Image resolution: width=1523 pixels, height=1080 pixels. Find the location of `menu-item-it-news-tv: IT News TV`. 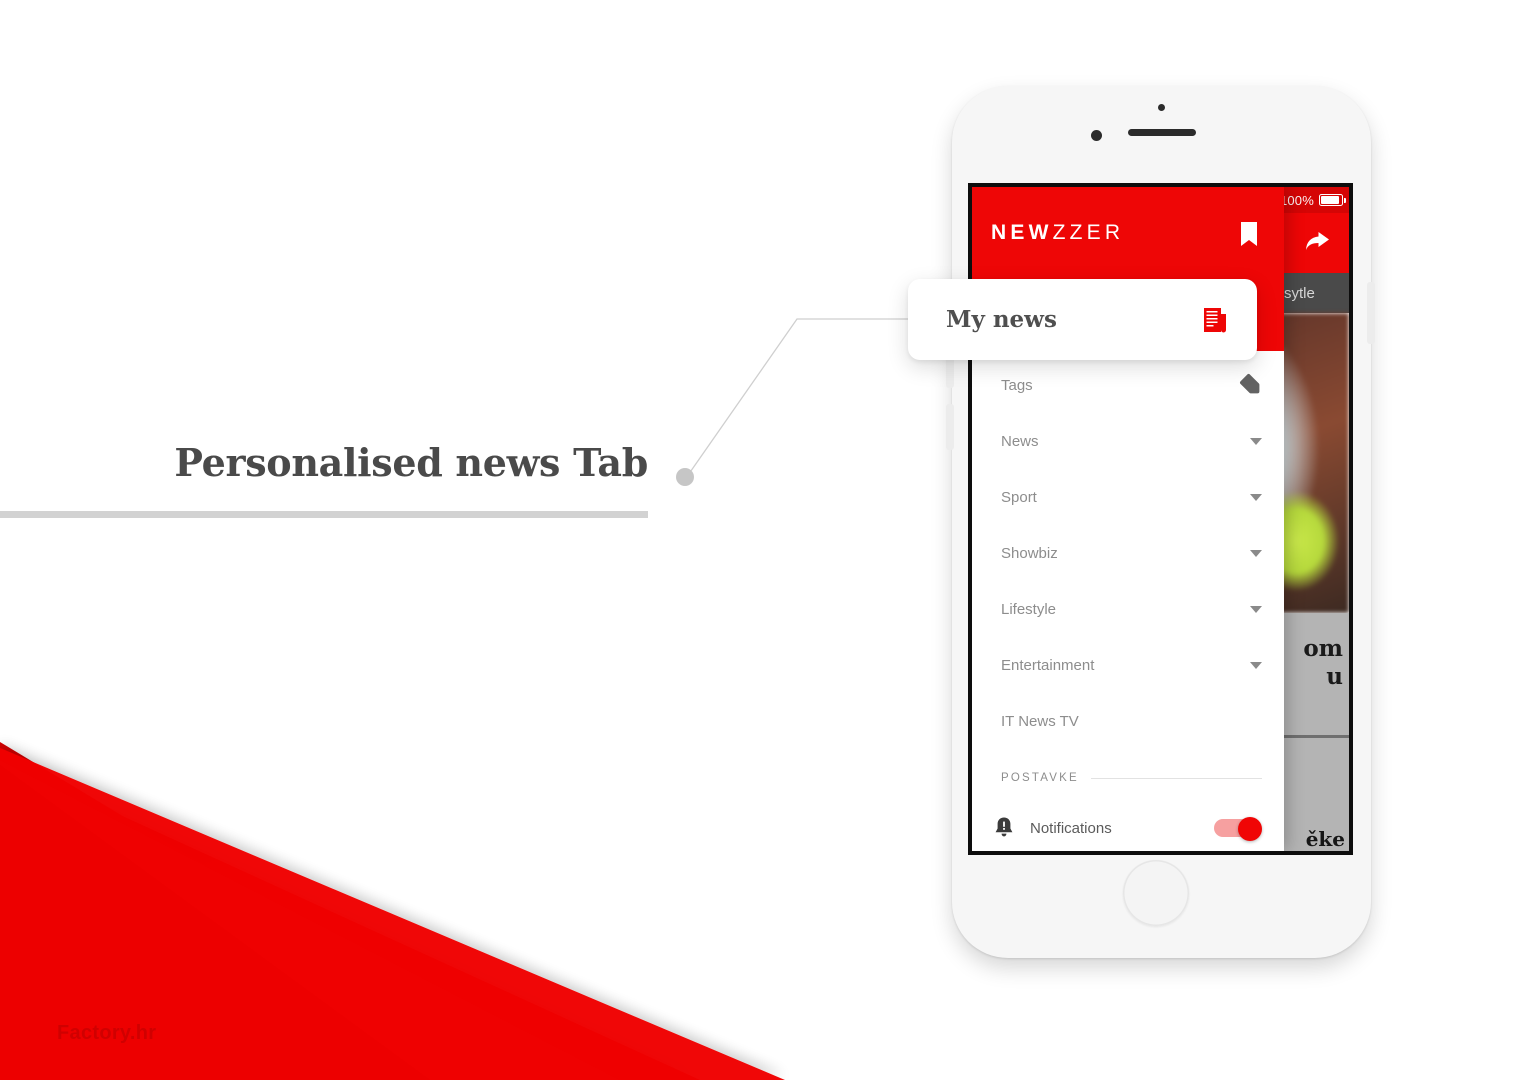

menu-item-it-news-tv: IT News TV is located at coordinates (1128, 721).